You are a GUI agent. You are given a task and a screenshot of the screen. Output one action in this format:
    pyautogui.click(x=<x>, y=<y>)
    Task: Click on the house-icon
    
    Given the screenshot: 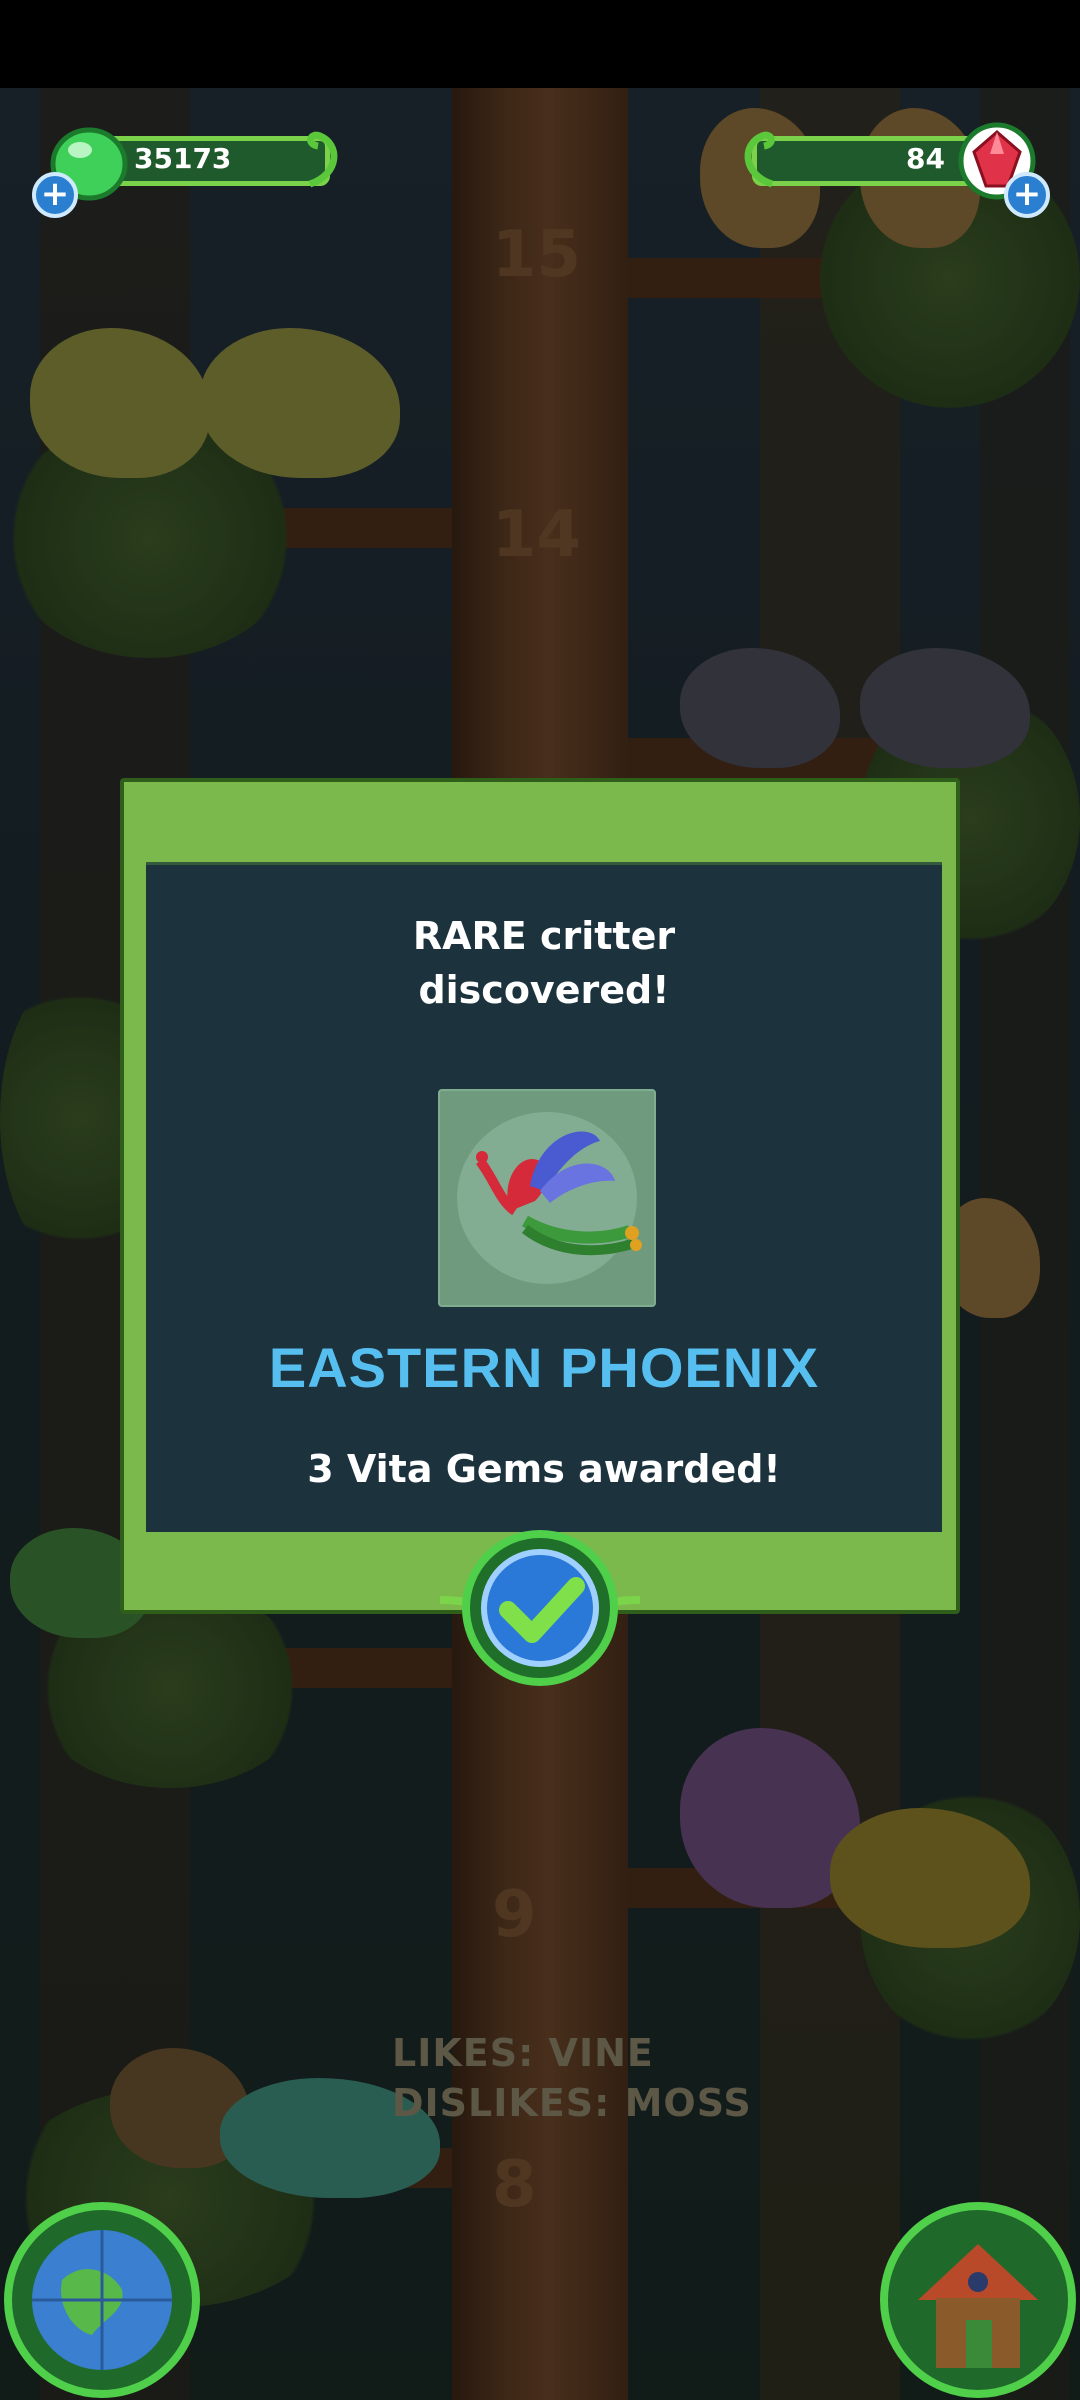 What is the action you would take?
    pyautogui.click(x=978, y=2300)
    